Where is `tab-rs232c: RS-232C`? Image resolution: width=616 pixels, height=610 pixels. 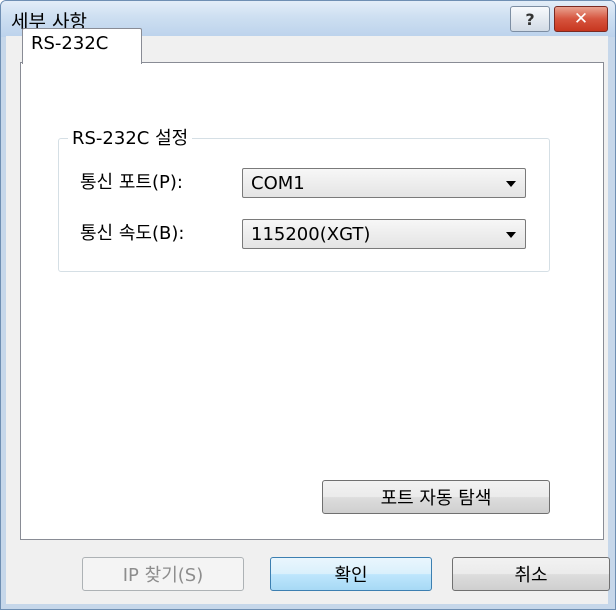
tab-rs232c: RS-232C is located at coordinates (82, 46).